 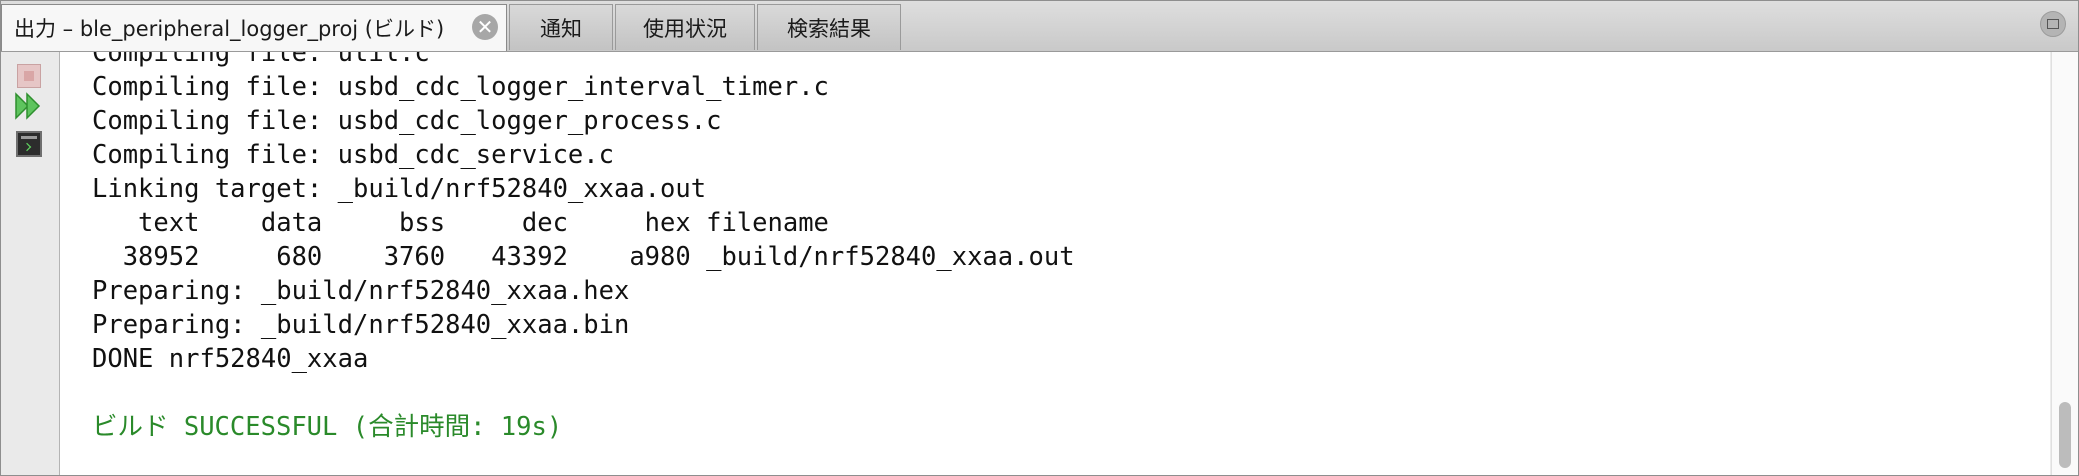 I want to click on scrollbar-thumb, so click(x=2065, y=435).